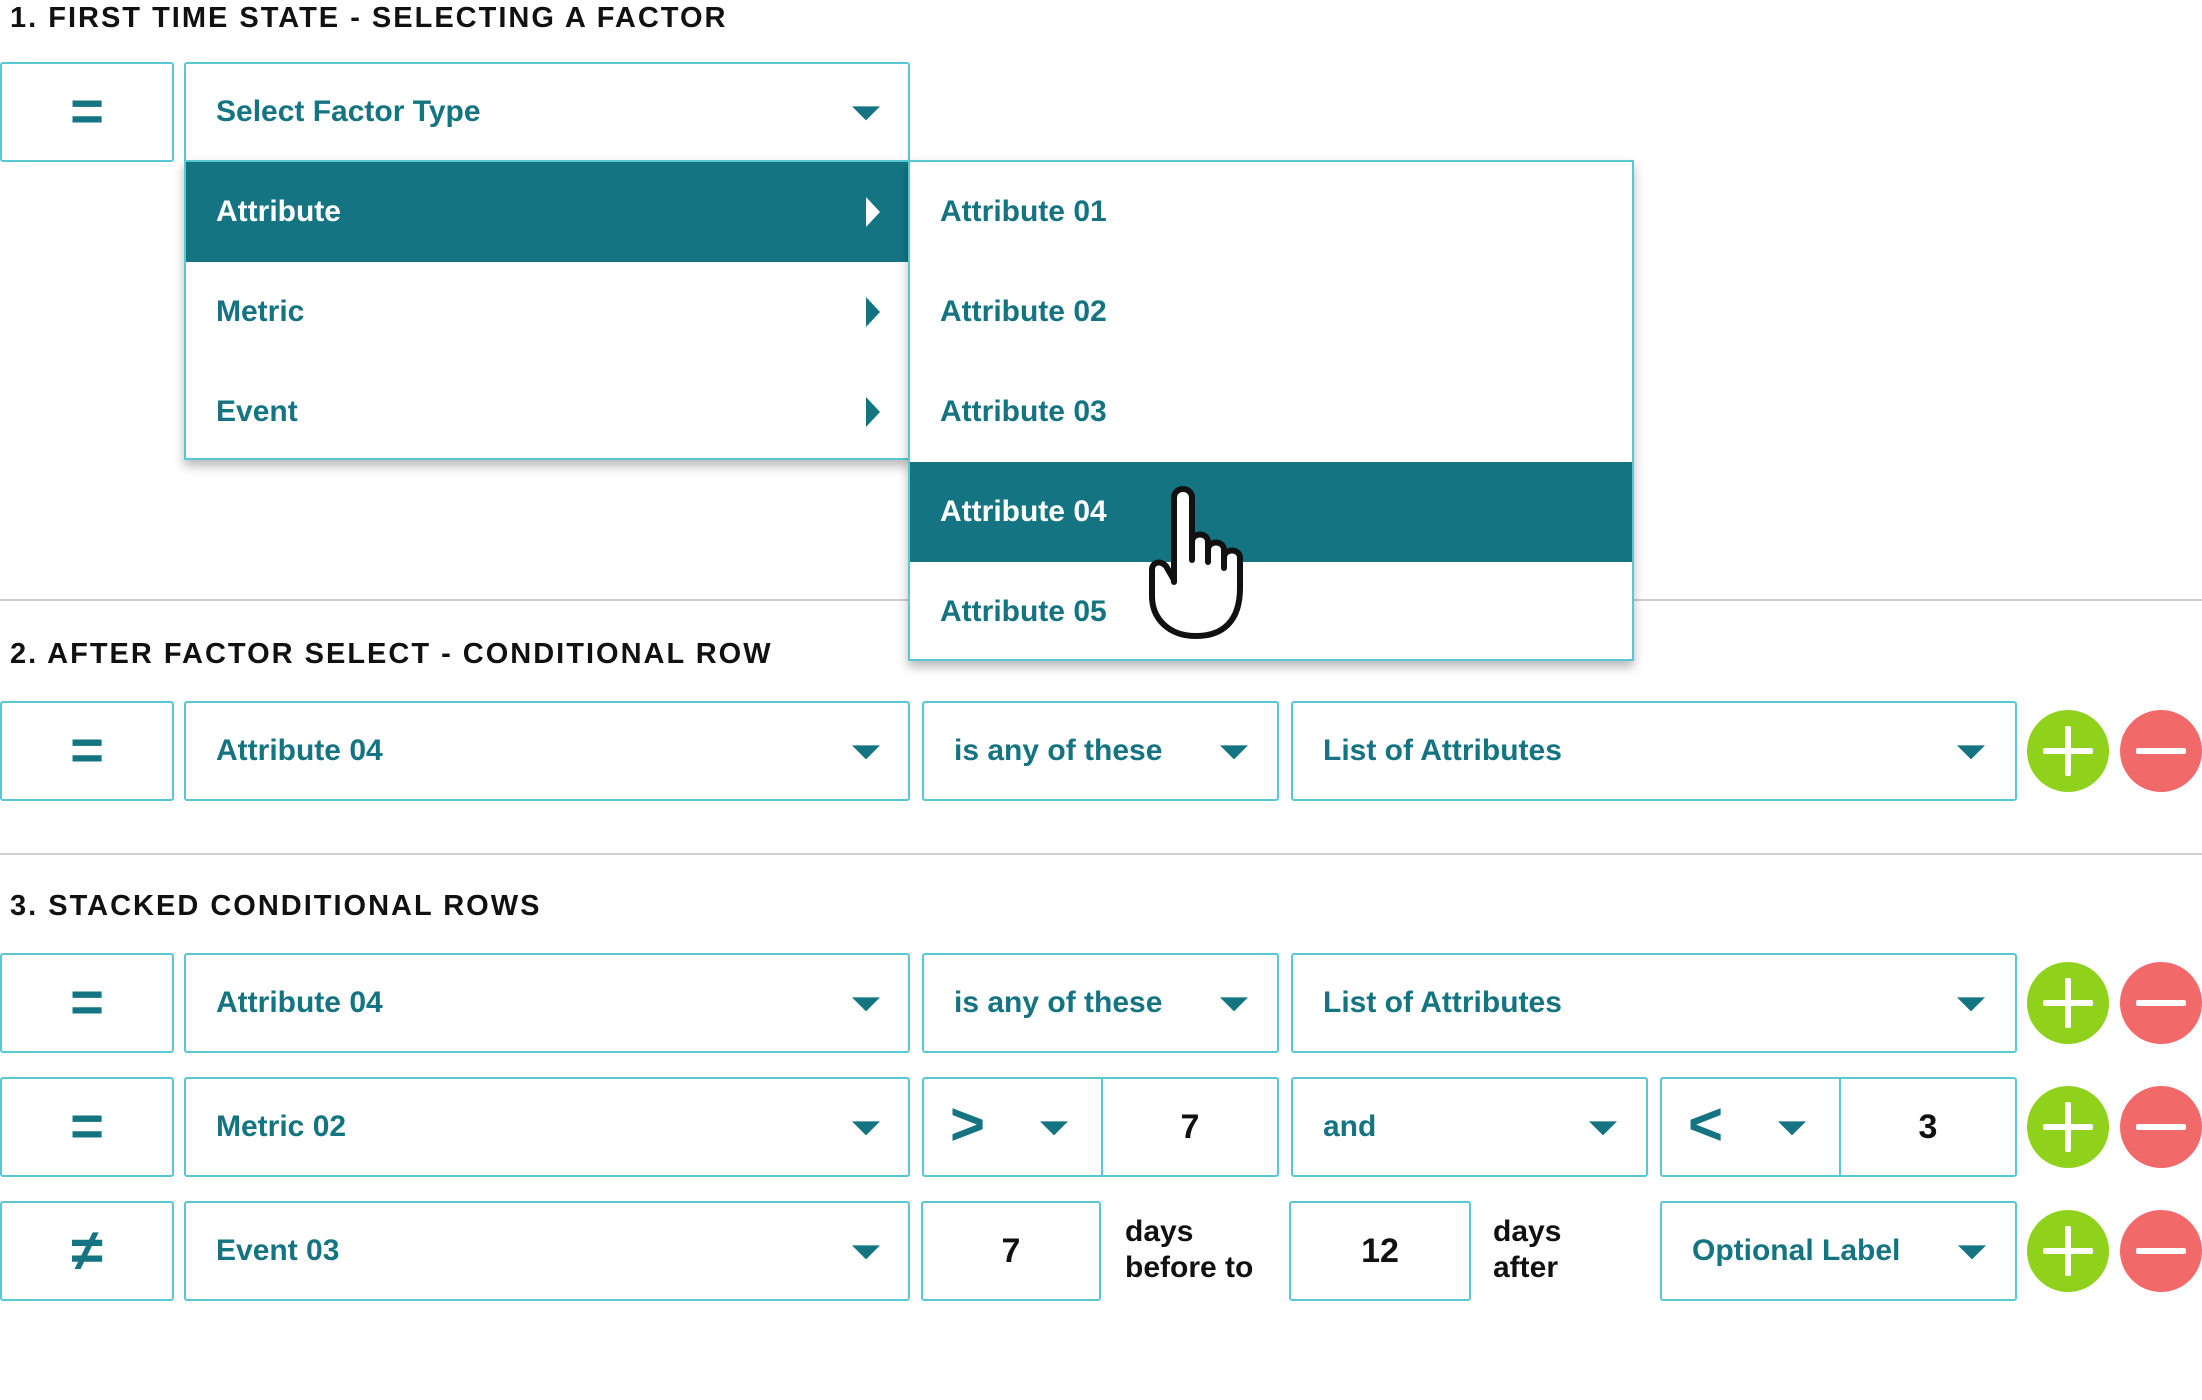 This screenshot has height=1400, width=2202. I want to click on comparison-value-2: 3, so click(1928, 1127).